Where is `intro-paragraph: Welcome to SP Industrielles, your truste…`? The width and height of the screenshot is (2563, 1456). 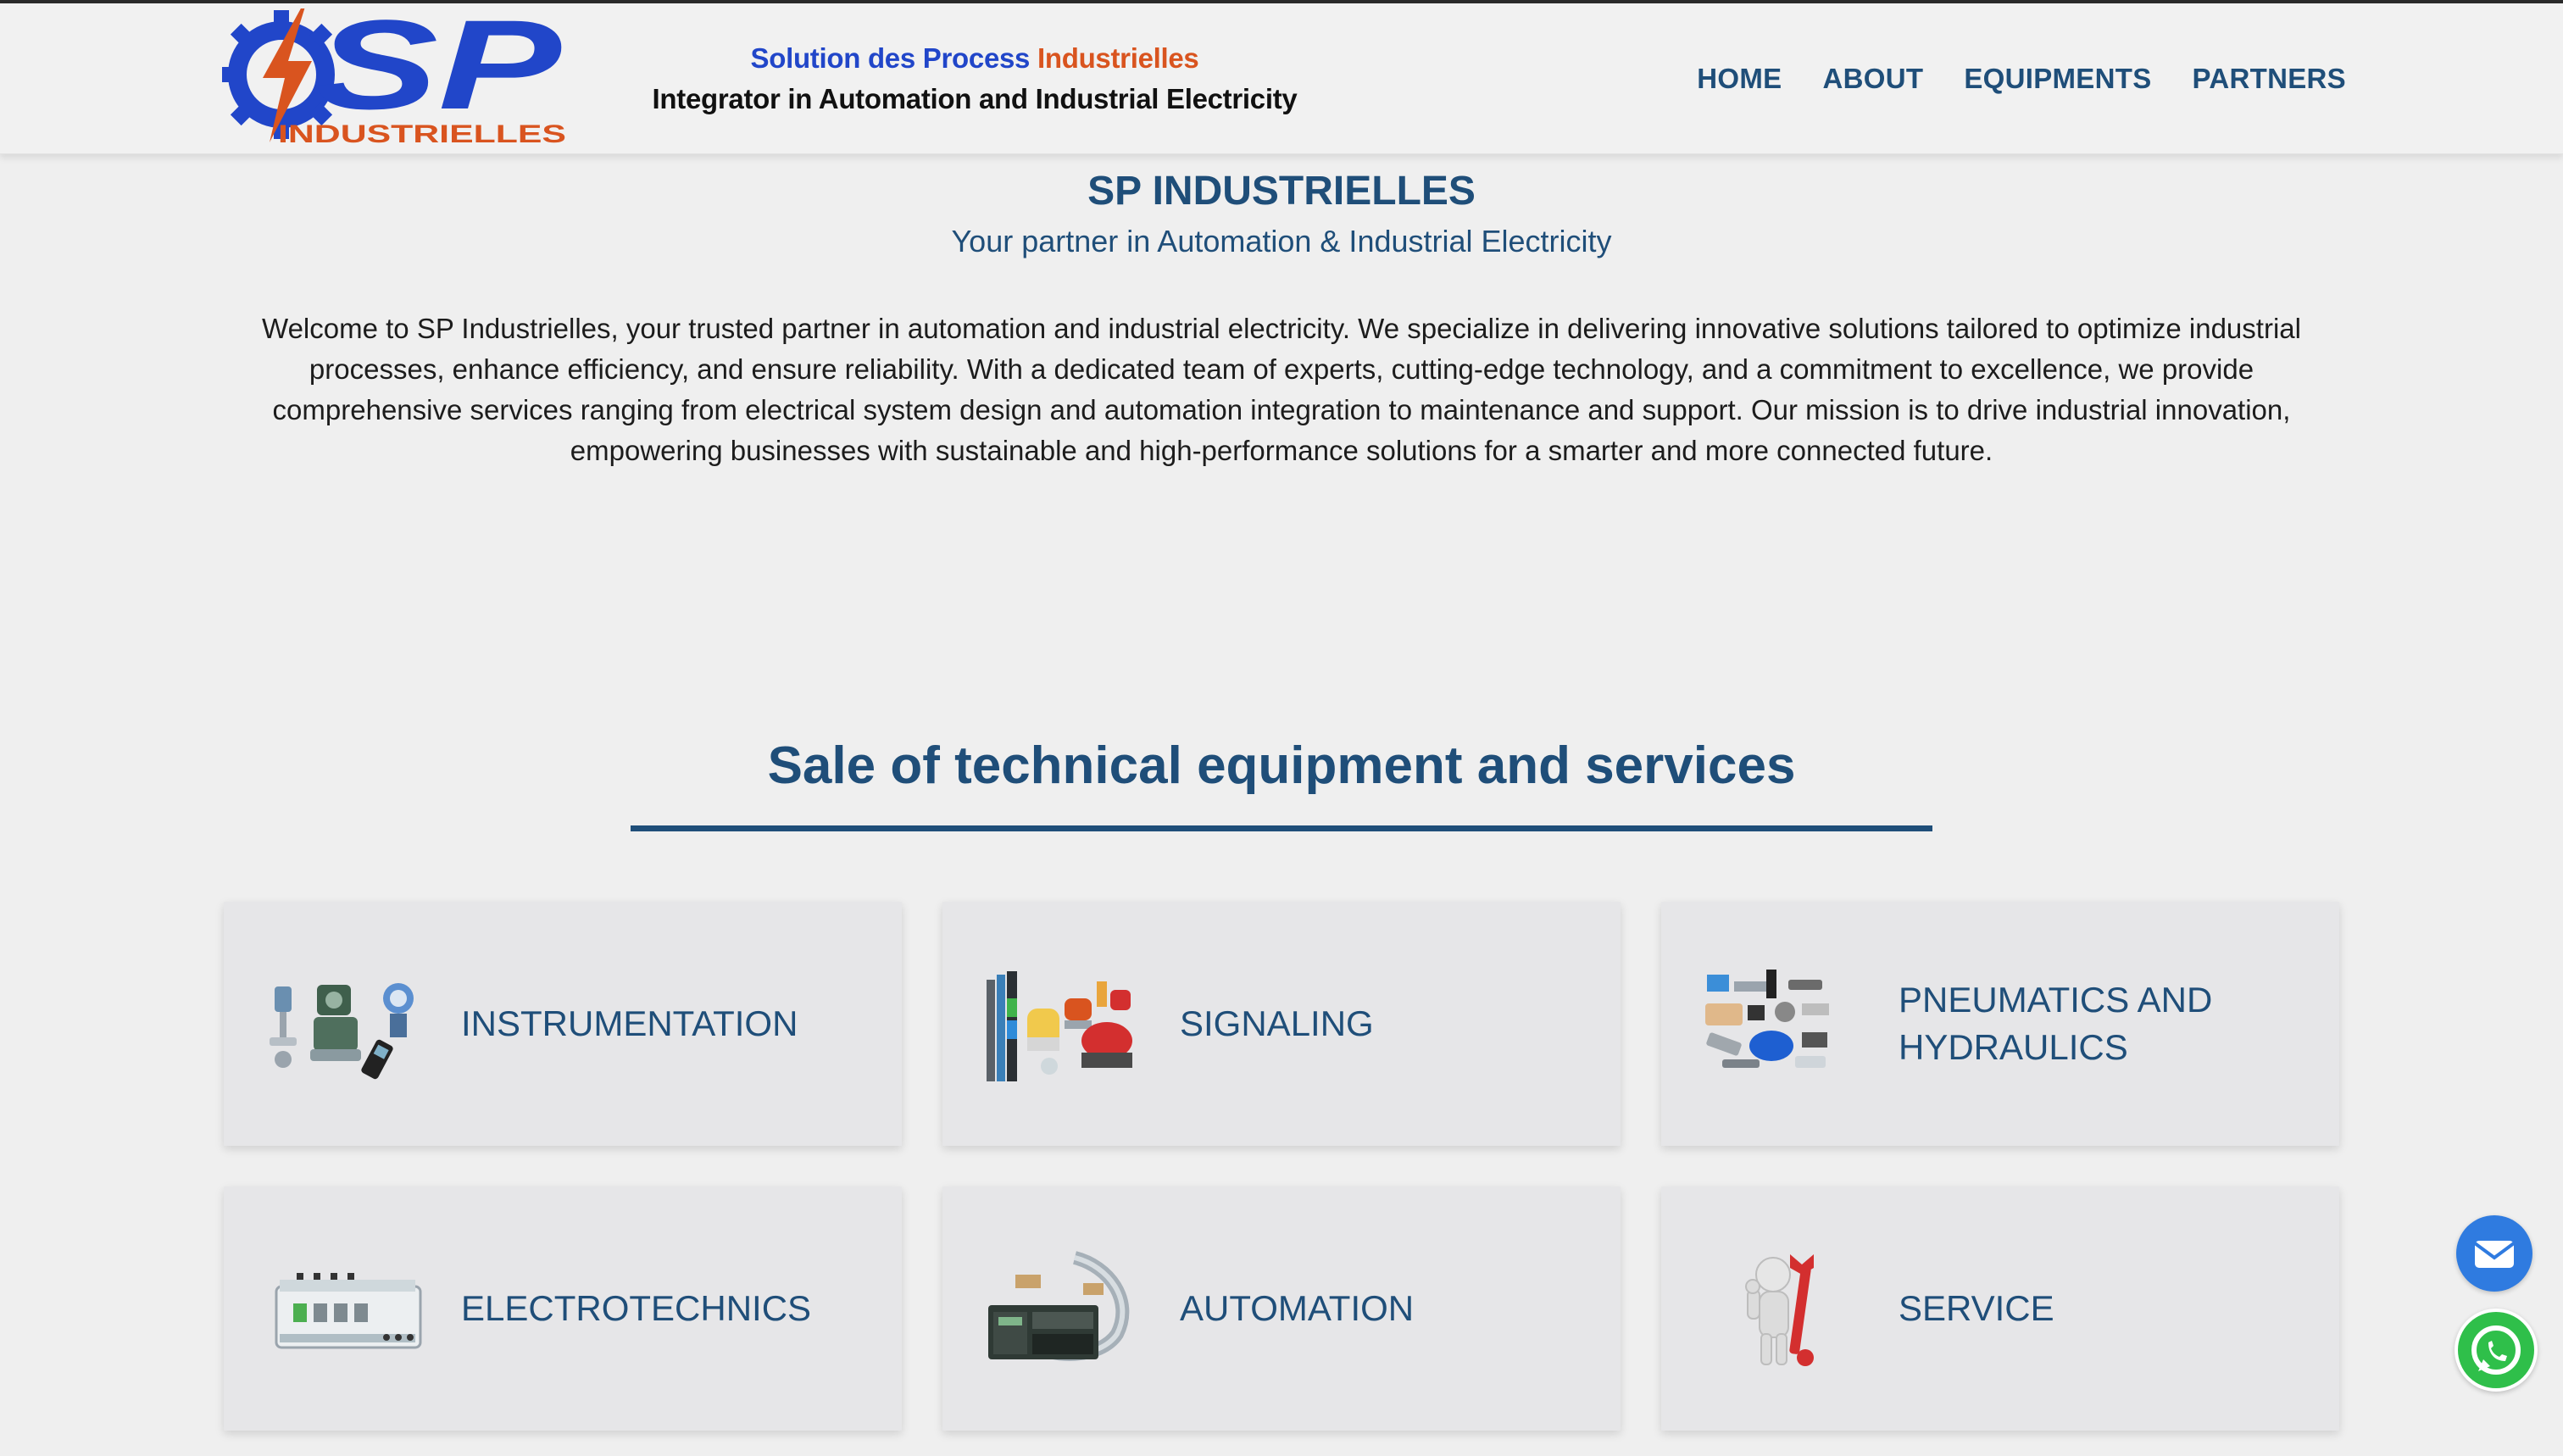
intro-paragraph: Welcome to SP Industrielles, your truste… is located at coordinates (1281, 390).